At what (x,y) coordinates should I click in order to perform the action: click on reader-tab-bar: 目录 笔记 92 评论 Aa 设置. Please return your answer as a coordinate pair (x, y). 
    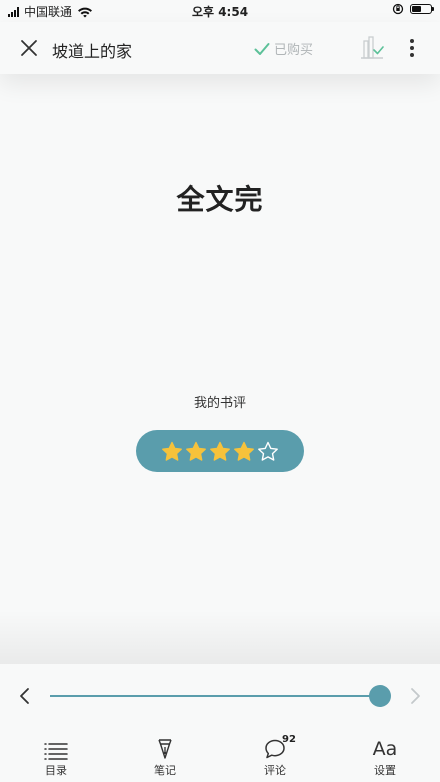
    Looking at the image, I should click on (220, 758).